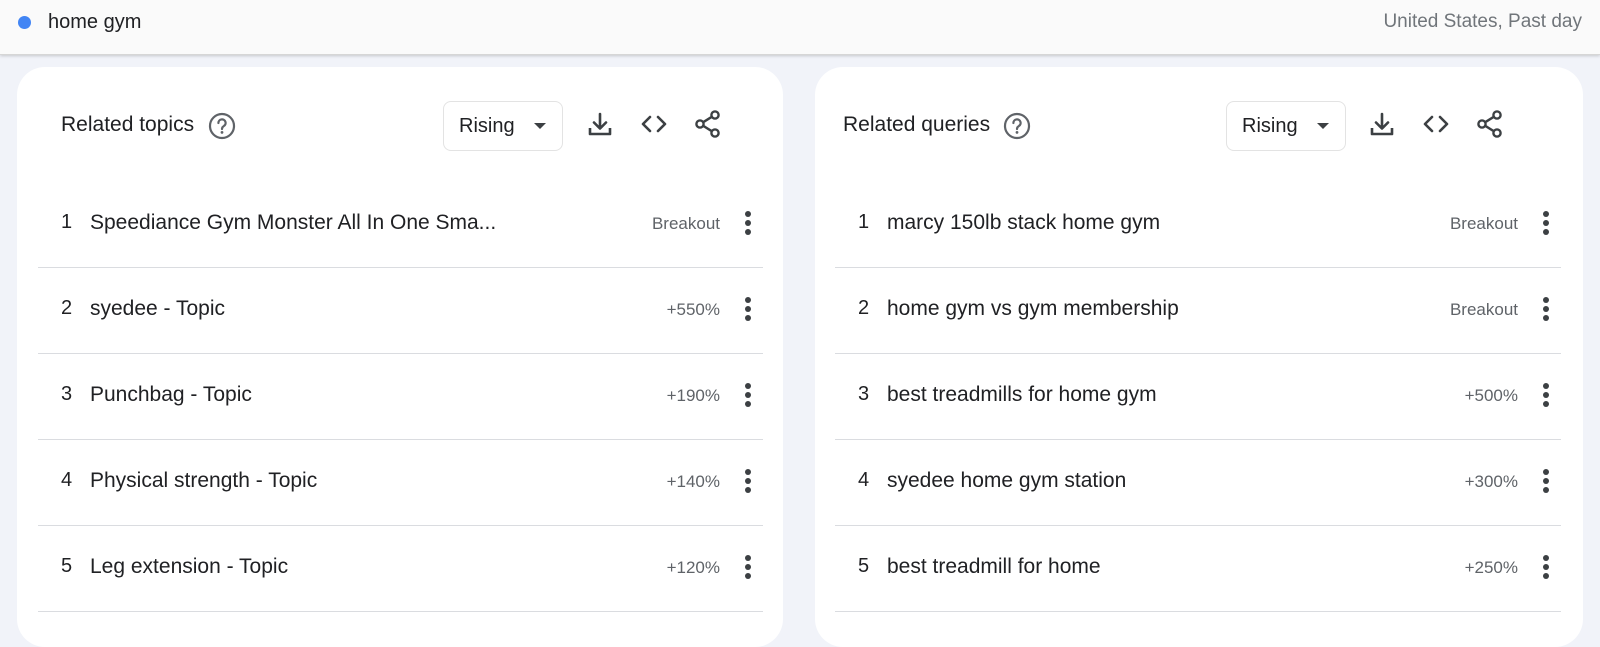  What do you see at coordinates (693, 309) in the screenshot?
I see `rise-value: +550%` at bounding box center [693, 309].